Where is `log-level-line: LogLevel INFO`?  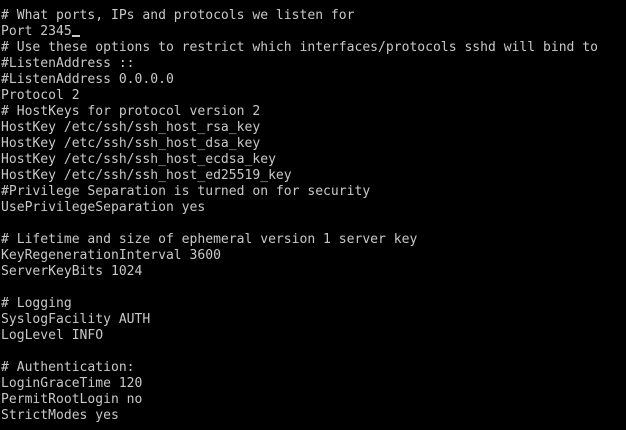 log-level-line: LogLevel INFO is located at coordinates (52, 335).